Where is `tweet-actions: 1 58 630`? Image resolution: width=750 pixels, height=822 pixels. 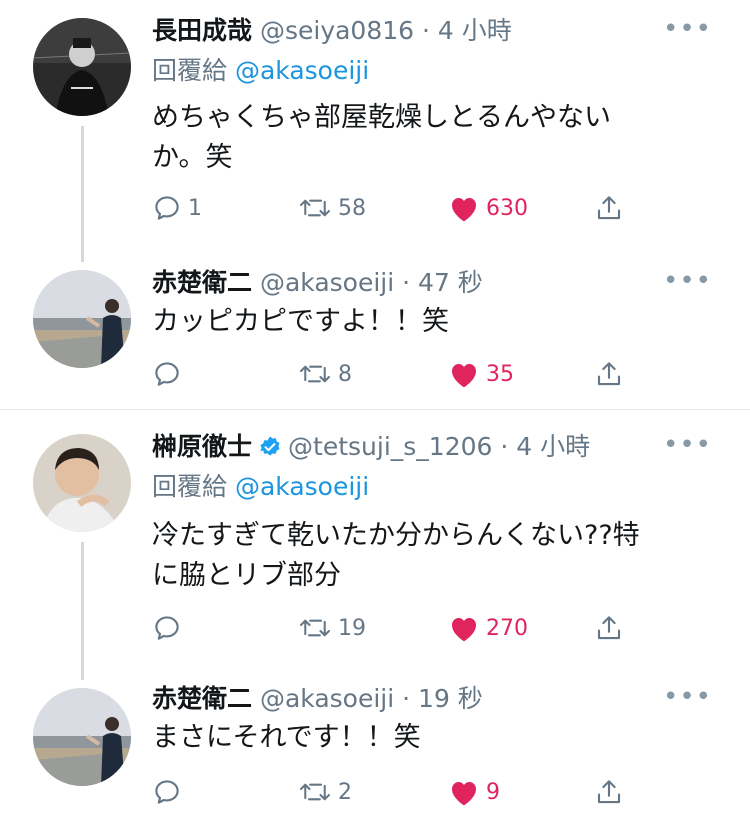 tweet-actions: 1 58 630 is located at coordinates (392, 208).